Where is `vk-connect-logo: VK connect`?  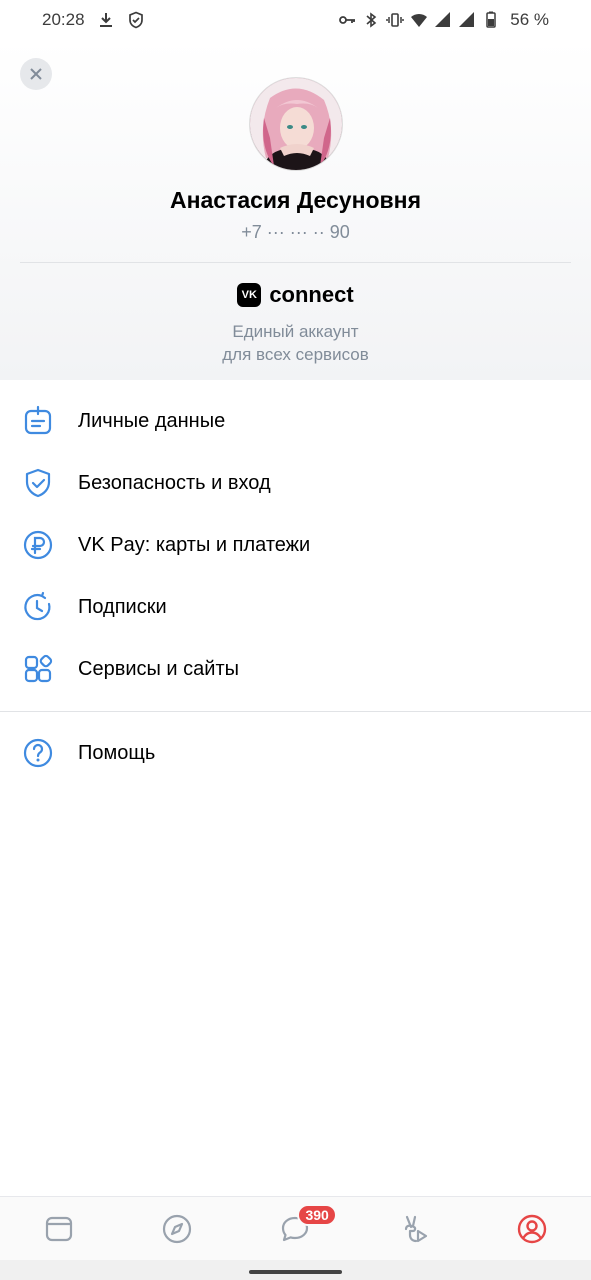 vk-connect-logo: VK connect is located at coordinates (295, 295).